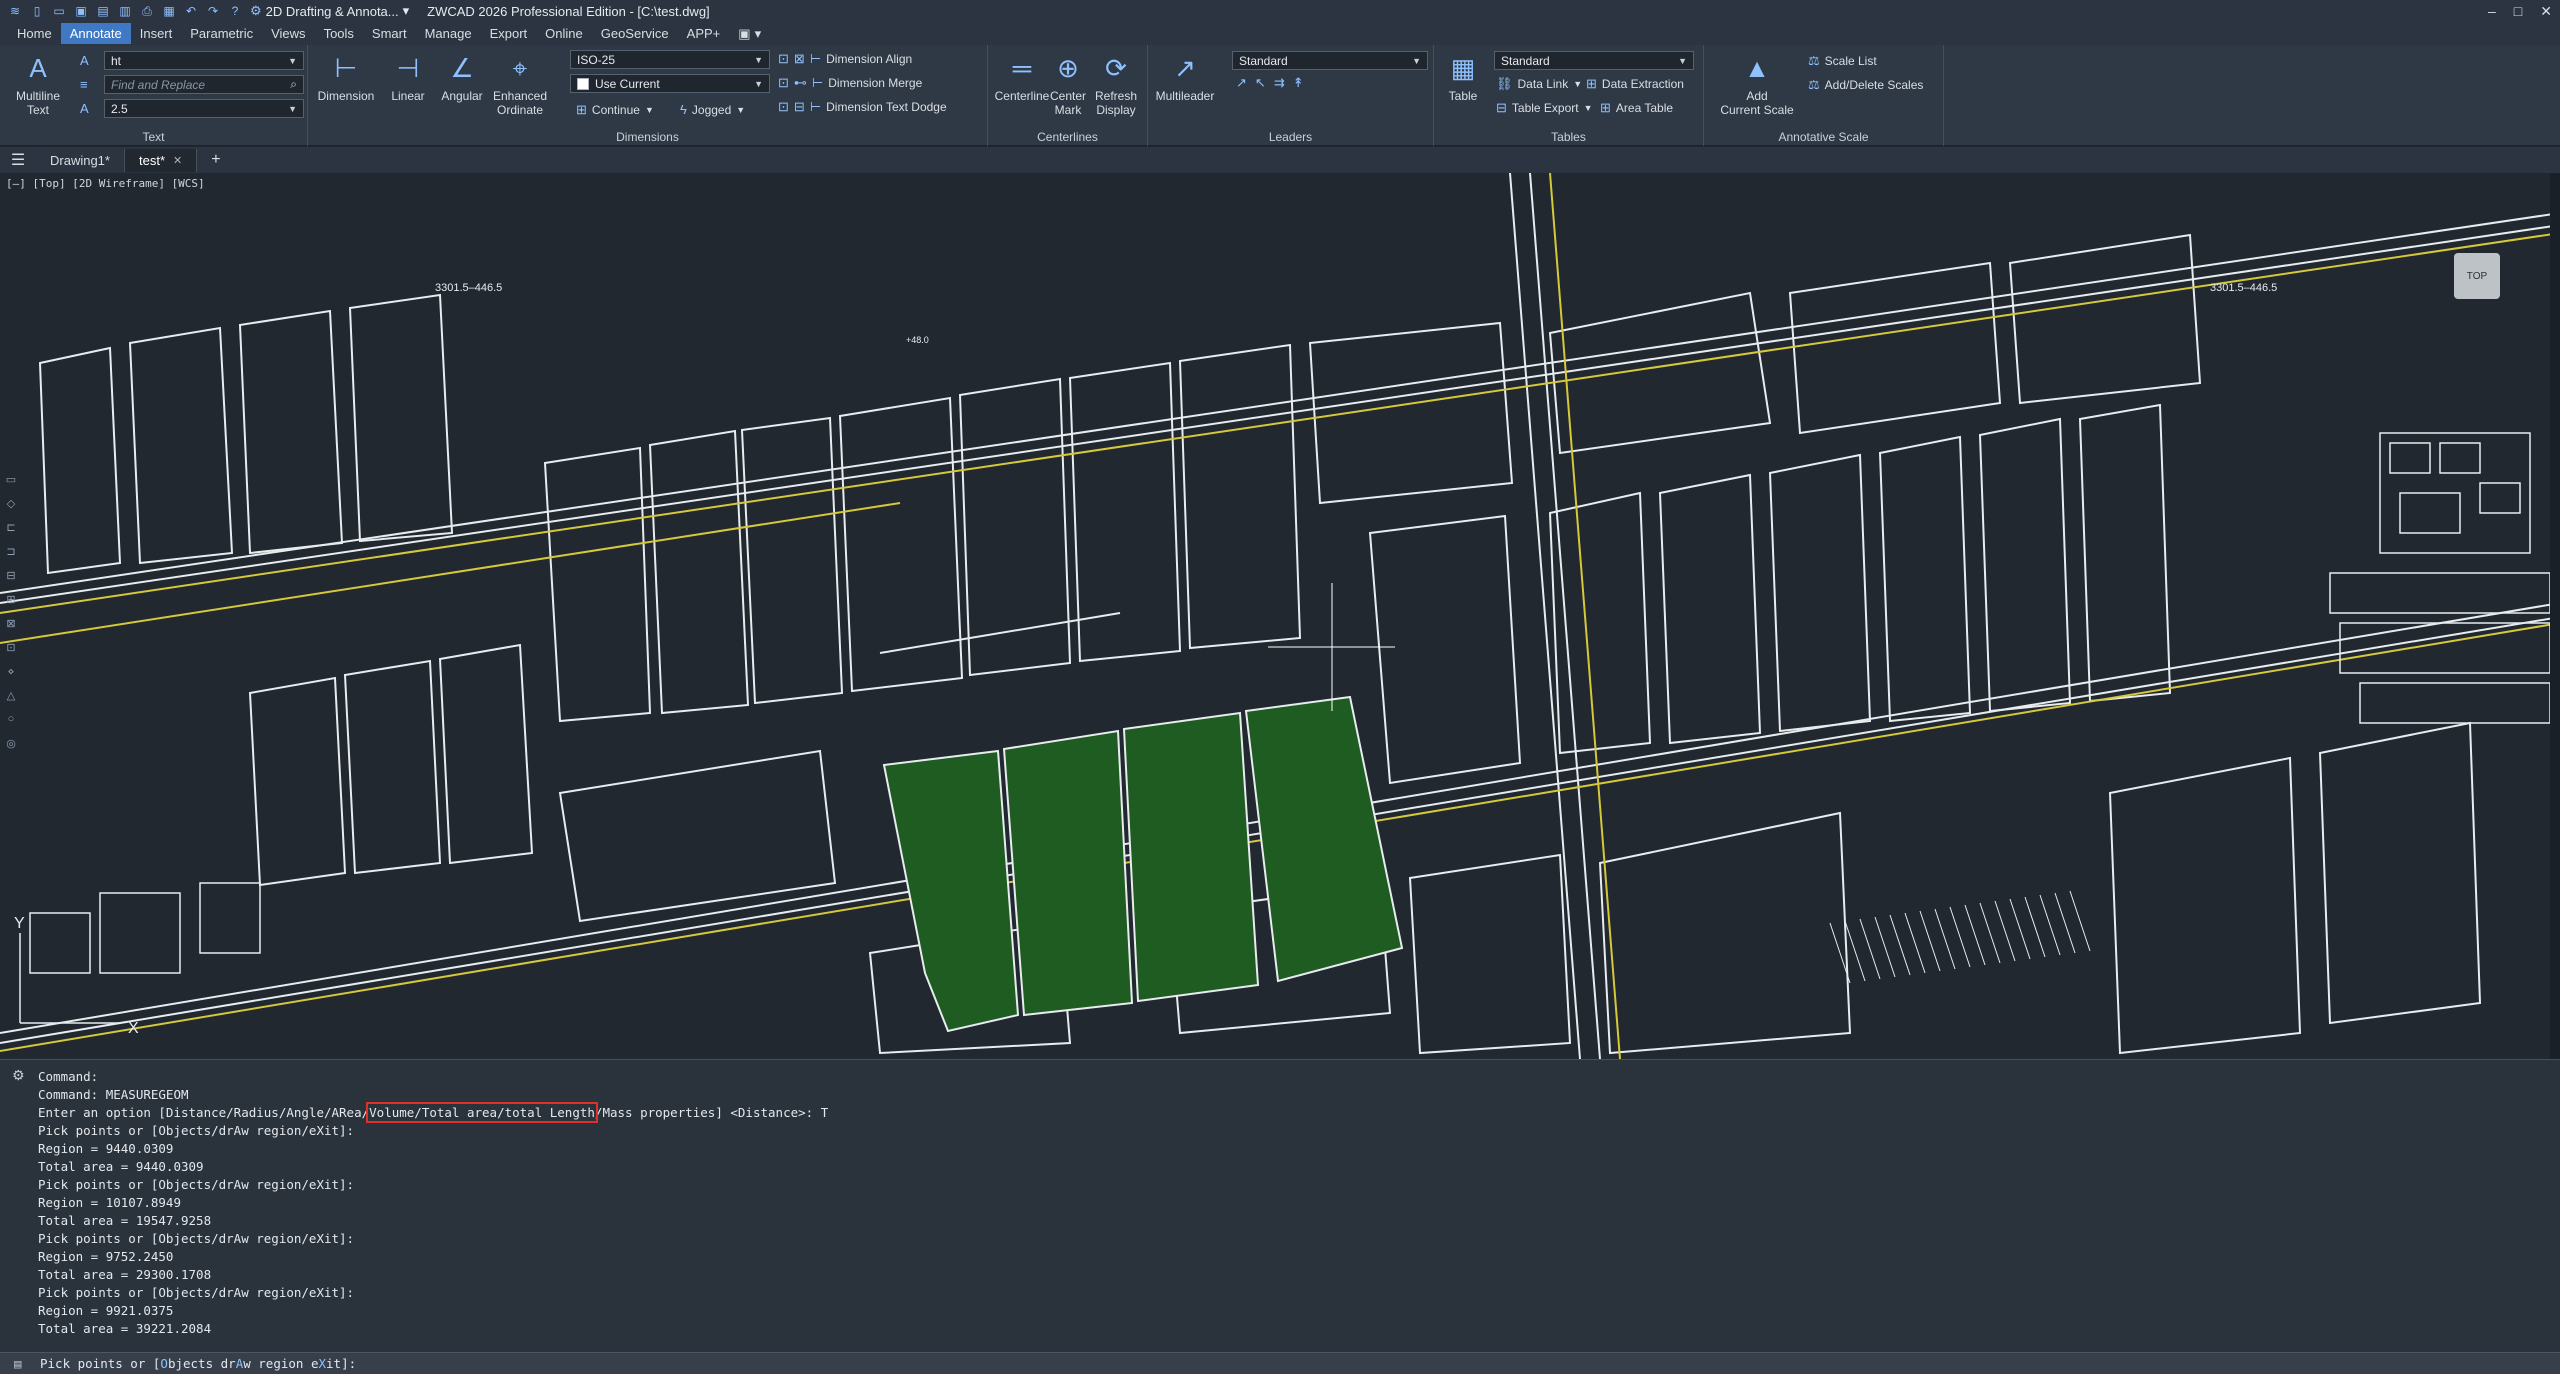 The width and height of the screenshot is (2560, 1374). Describe the element at coordinates (1568, 137) in the screenshot. I see `tables-panel-title: Tables` at that location.